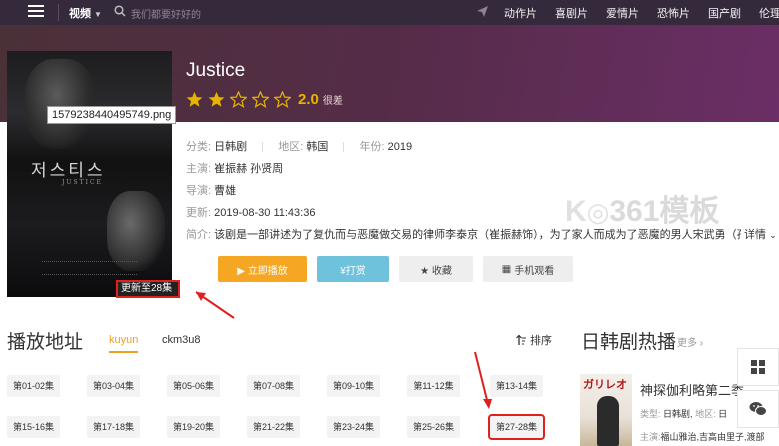 The width and height of the screenshot is (779, 446). I want to click on episode-button: 第25-26集, so click(433, 427).